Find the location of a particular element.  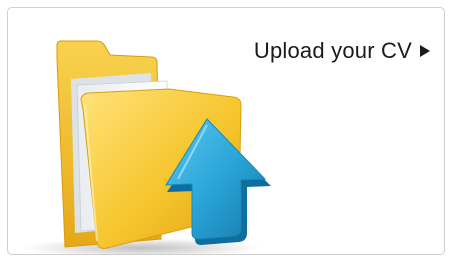

play-arrow-icon is located at coordinates (425, 51).